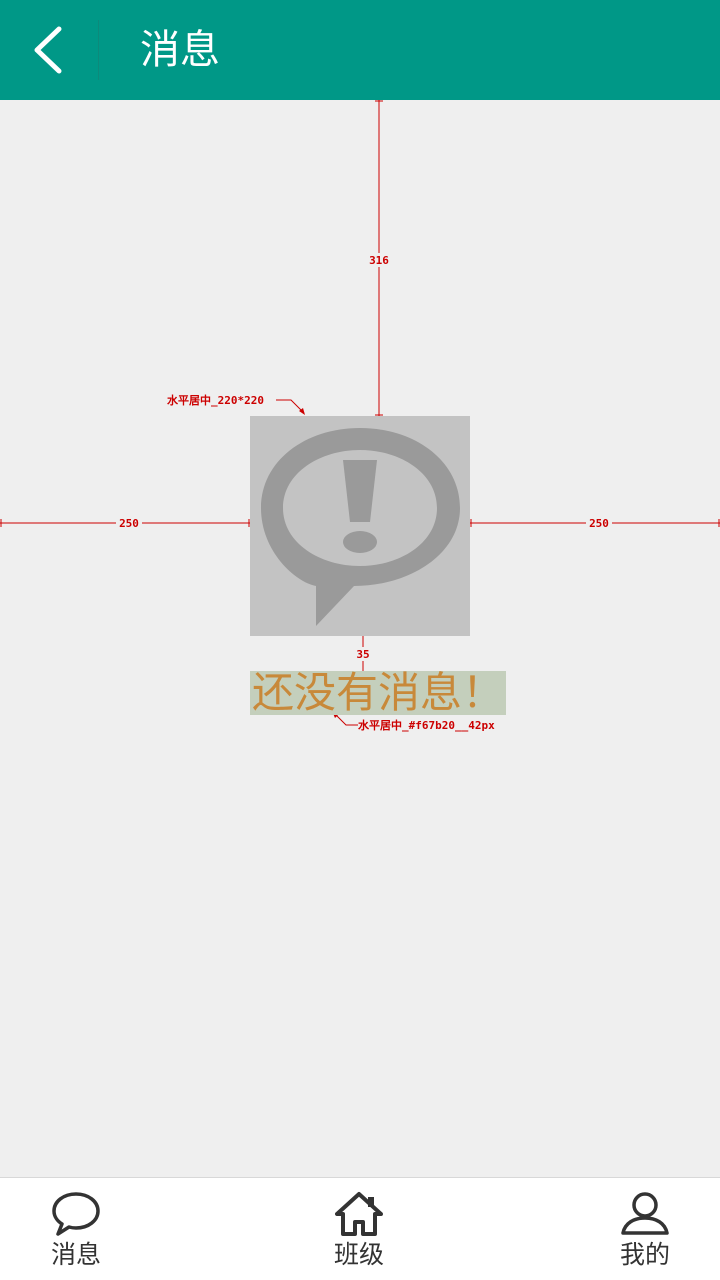 Image resolution: width=720 pixels, height=1280 pixels. I want to click on nav-item-mine: 我的, so click(645, 1232).